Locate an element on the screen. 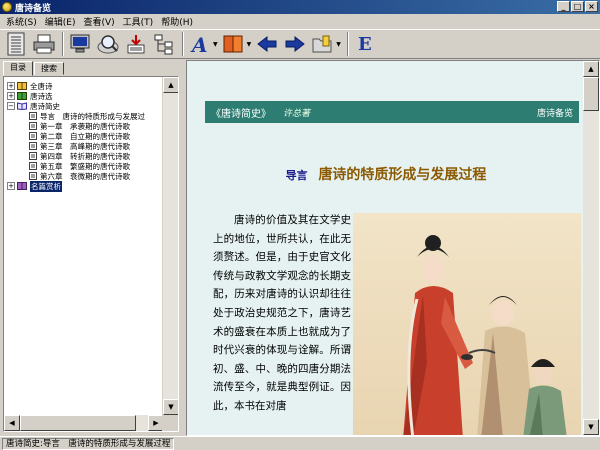 The image size is (600, 450). forward-button is located at coordinates (295, 44).